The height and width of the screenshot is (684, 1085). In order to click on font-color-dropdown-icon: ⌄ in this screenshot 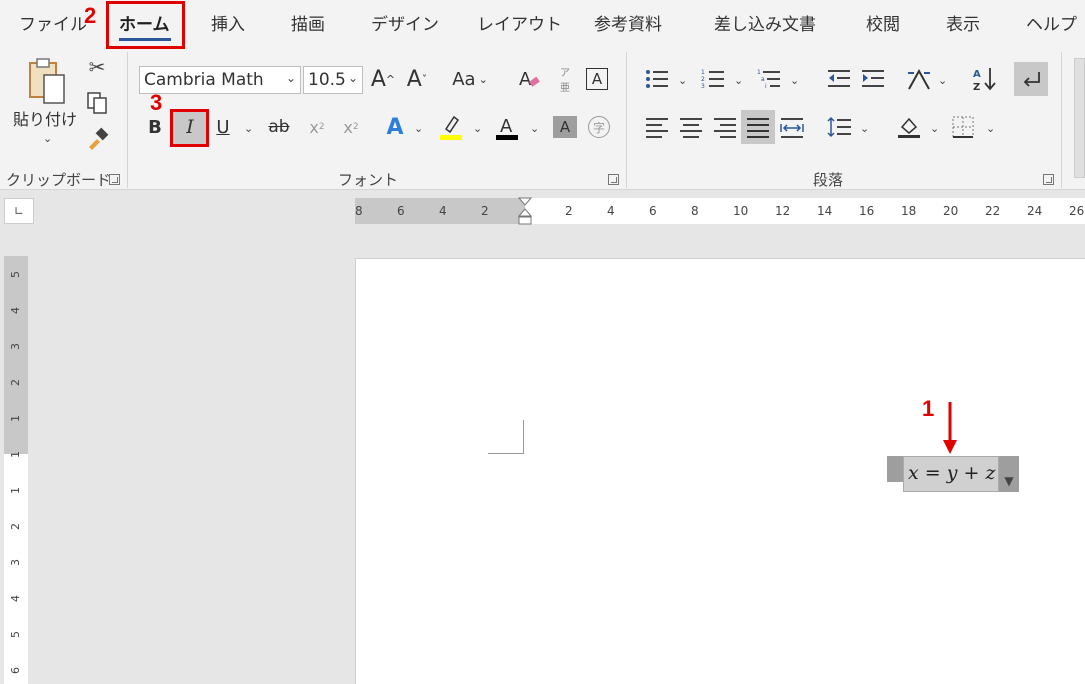, I will do `click(534, 128)`.